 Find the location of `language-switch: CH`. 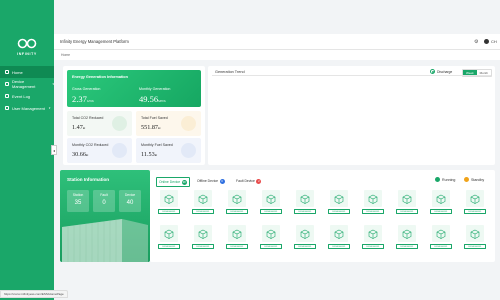

language-switch: CH is located at coordinates (494, 41).